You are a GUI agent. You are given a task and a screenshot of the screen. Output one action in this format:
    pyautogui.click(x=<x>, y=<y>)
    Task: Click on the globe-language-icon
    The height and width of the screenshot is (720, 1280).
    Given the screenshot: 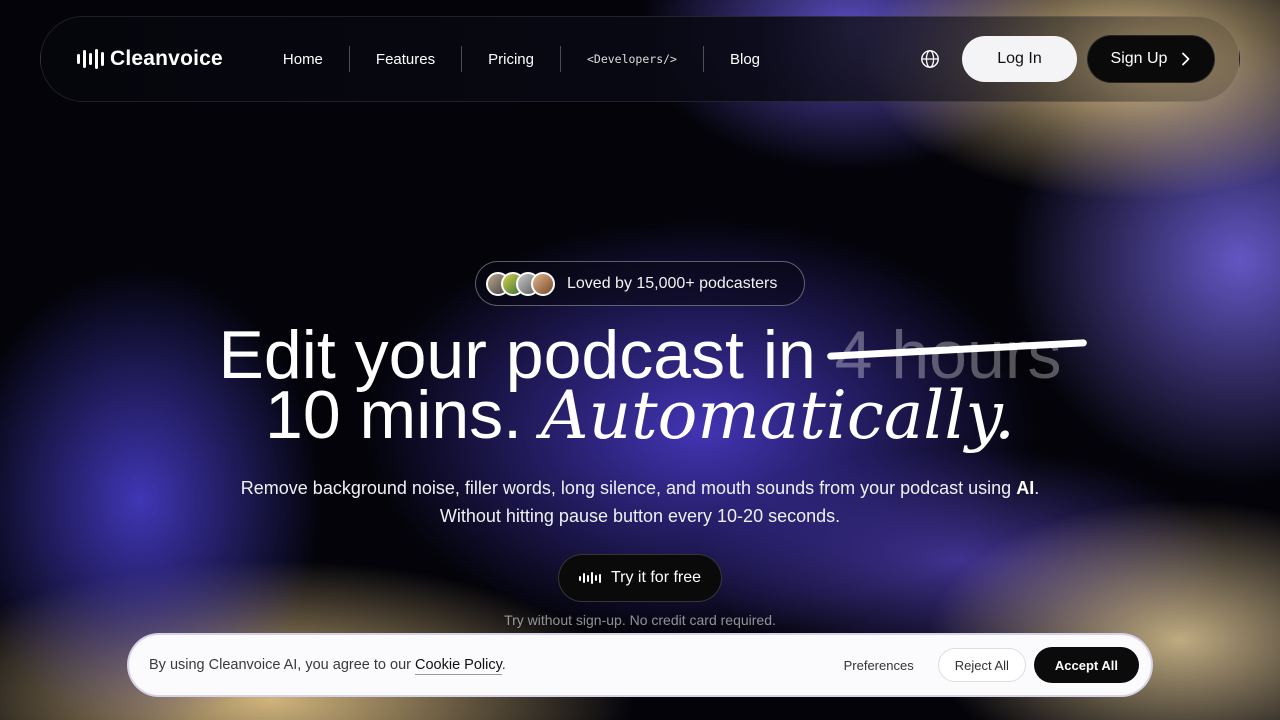 What is the action you would take?
    pyautogui.click(x=930, y=59)
    